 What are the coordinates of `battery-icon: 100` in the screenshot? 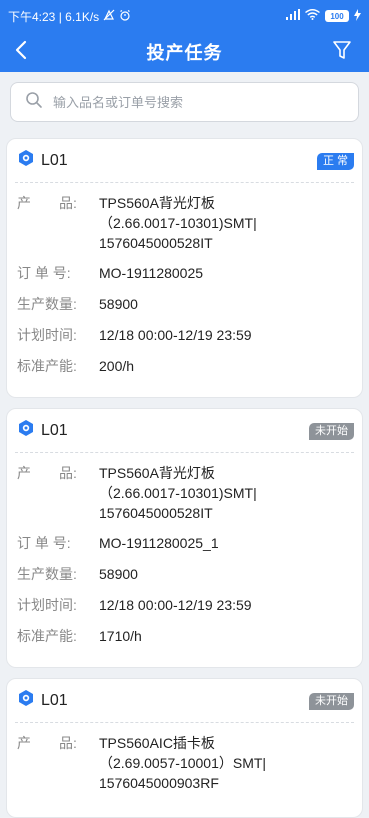 It's located at (337, 16).